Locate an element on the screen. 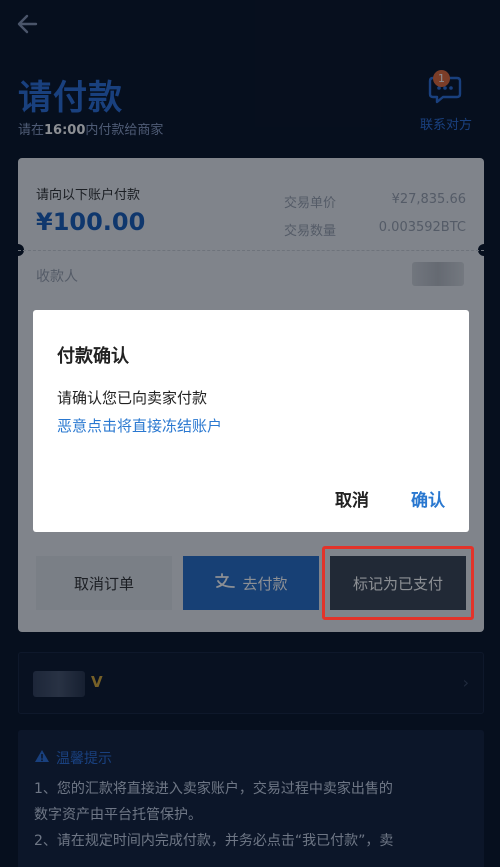 This screenshot has height=867, width=500. dialog-warning: 恶意点击将直接冻结账户 is located at coordinates (140, 426).